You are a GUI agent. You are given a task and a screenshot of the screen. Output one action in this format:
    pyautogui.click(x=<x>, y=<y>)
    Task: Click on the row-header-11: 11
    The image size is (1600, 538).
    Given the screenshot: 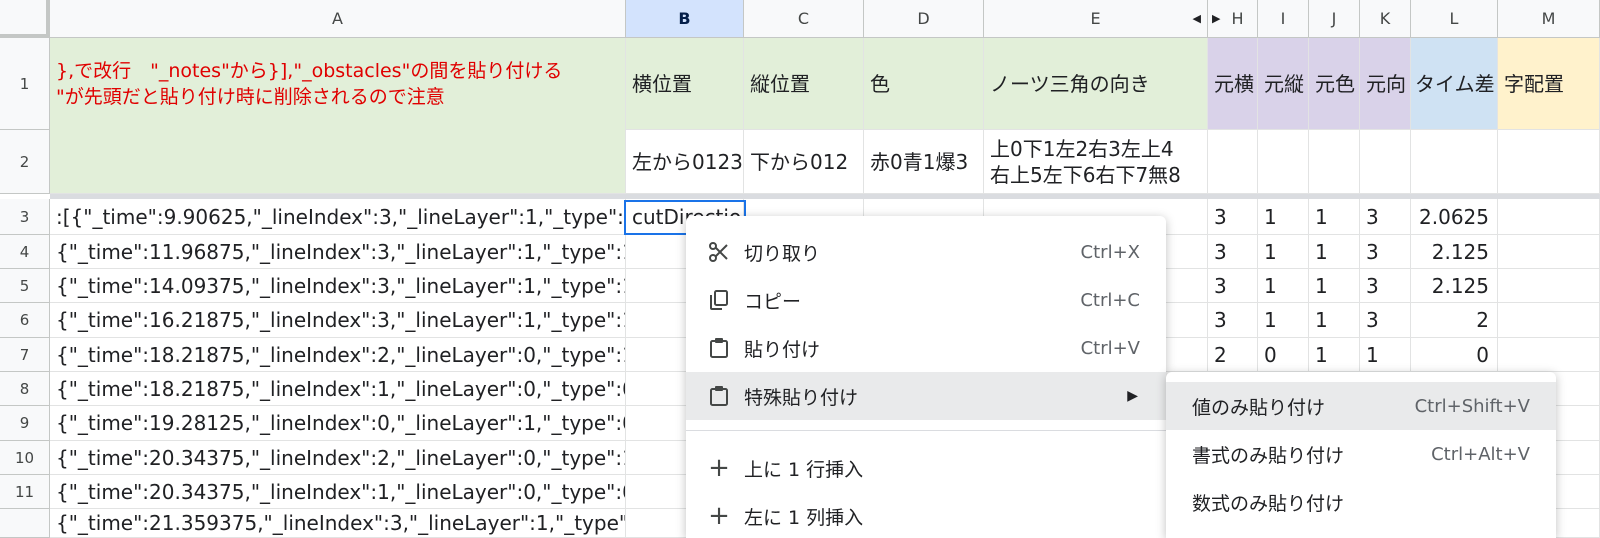 What is the action you would take?
    pyautogui.click(x=25, y=492)
    